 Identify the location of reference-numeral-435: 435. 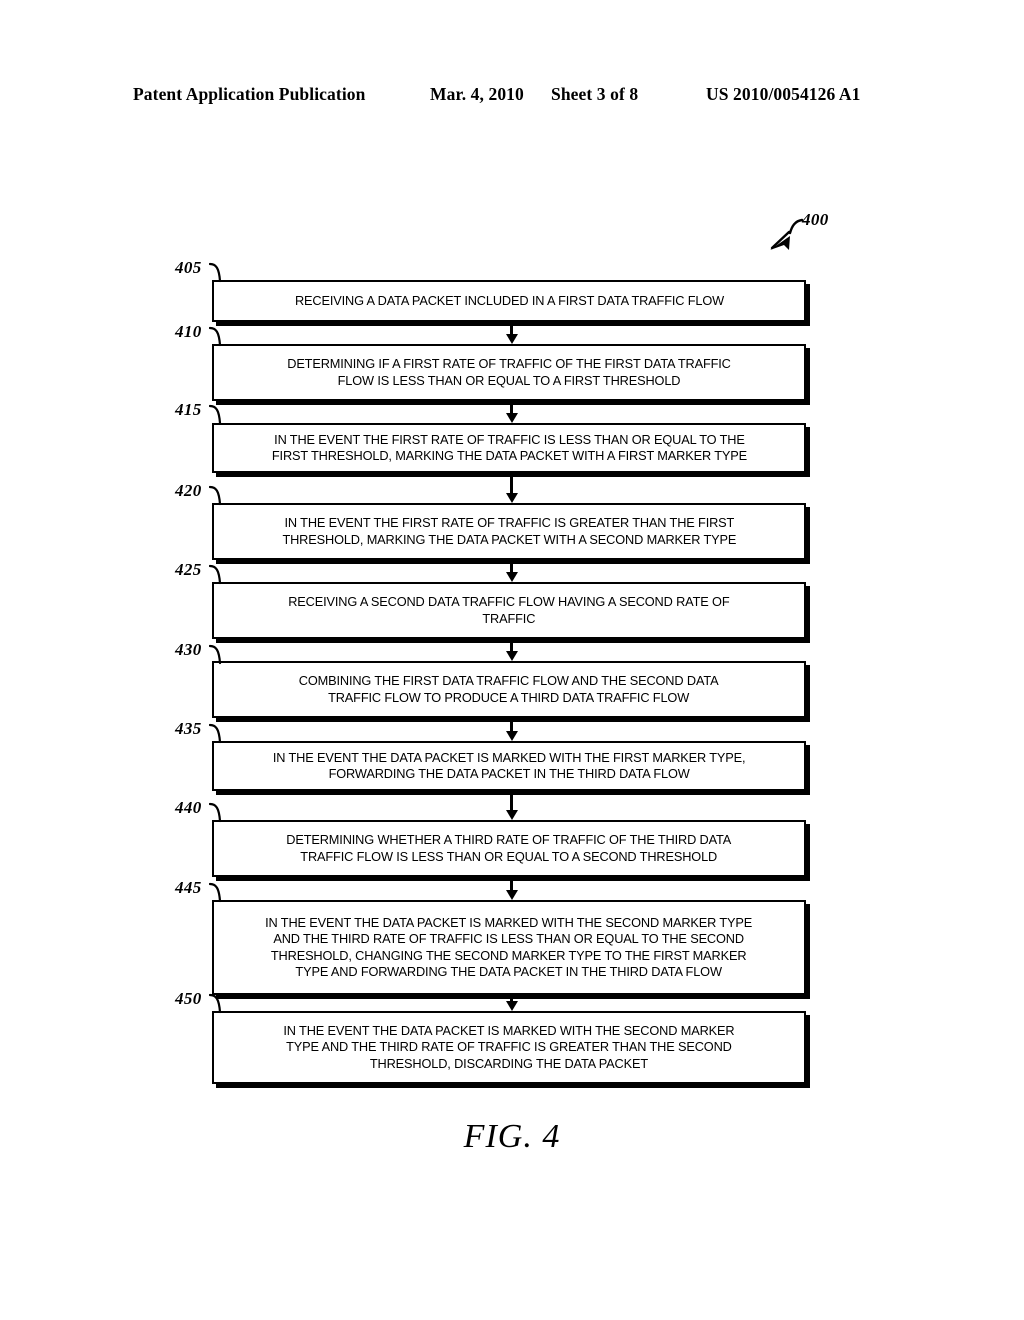
(188, 729).